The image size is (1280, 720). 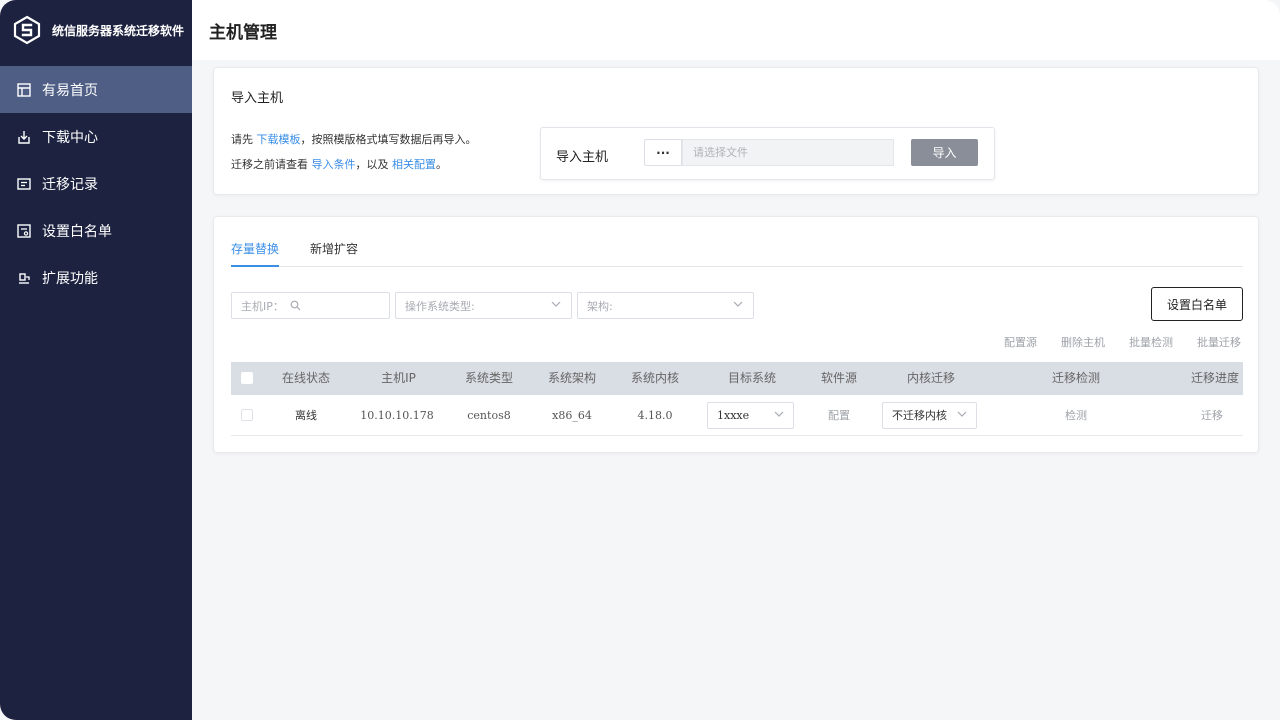 I want to click on config-source-action: 配置源, so click(x=1020, y=342).